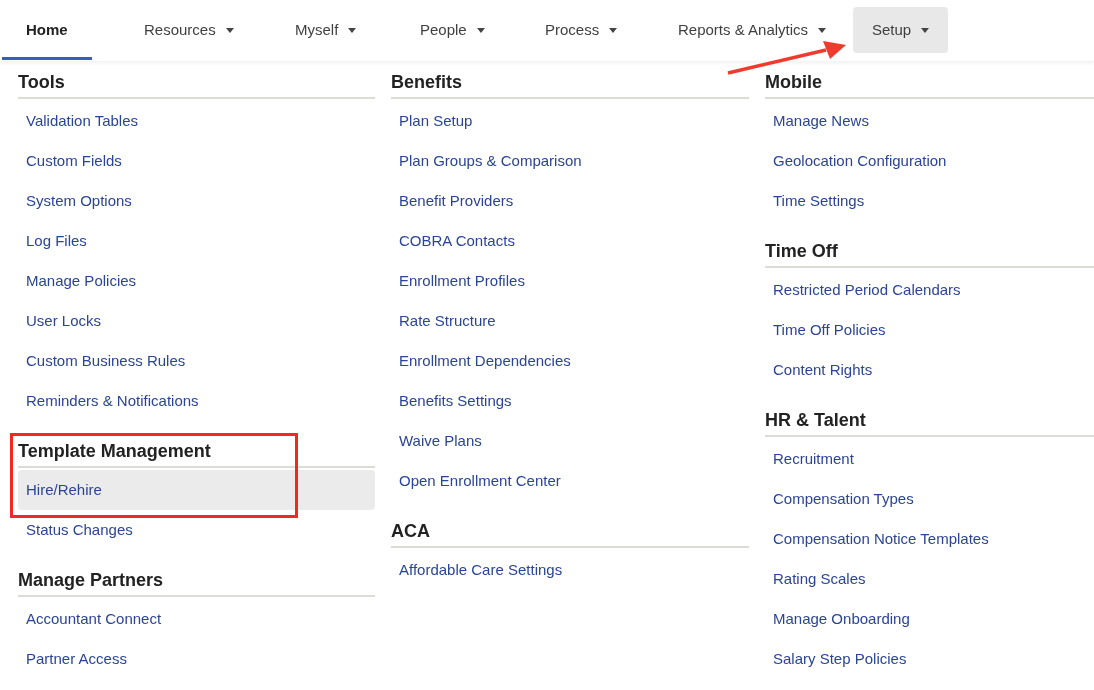 This screenshot has width=1094, height=690. I want to click on section-heading: Manage Partners, so click(196, 578).